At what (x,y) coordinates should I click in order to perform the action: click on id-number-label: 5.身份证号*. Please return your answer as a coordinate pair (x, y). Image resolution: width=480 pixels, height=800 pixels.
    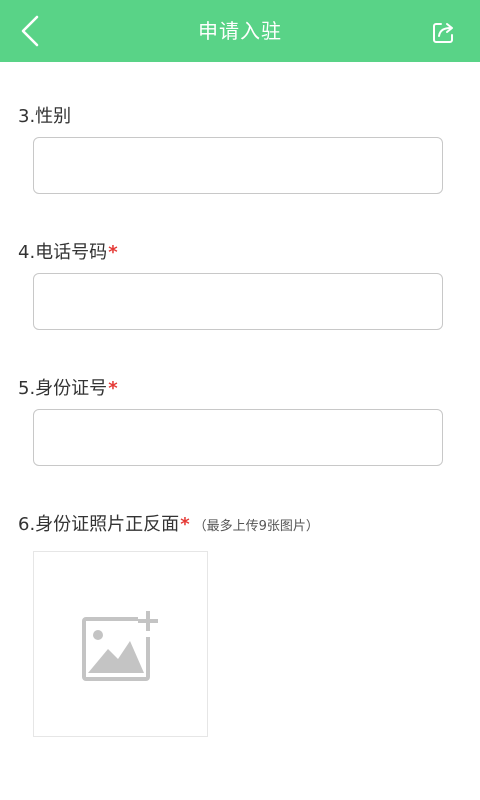
    Looking at the image, I should click on (68, 387).